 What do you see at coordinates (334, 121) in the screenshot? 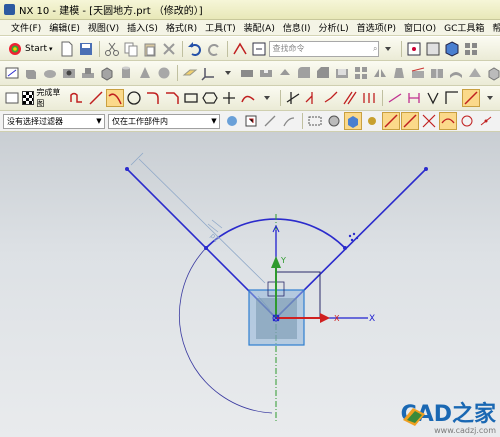
I see `view-render-button` at bounding box center [334, 121].